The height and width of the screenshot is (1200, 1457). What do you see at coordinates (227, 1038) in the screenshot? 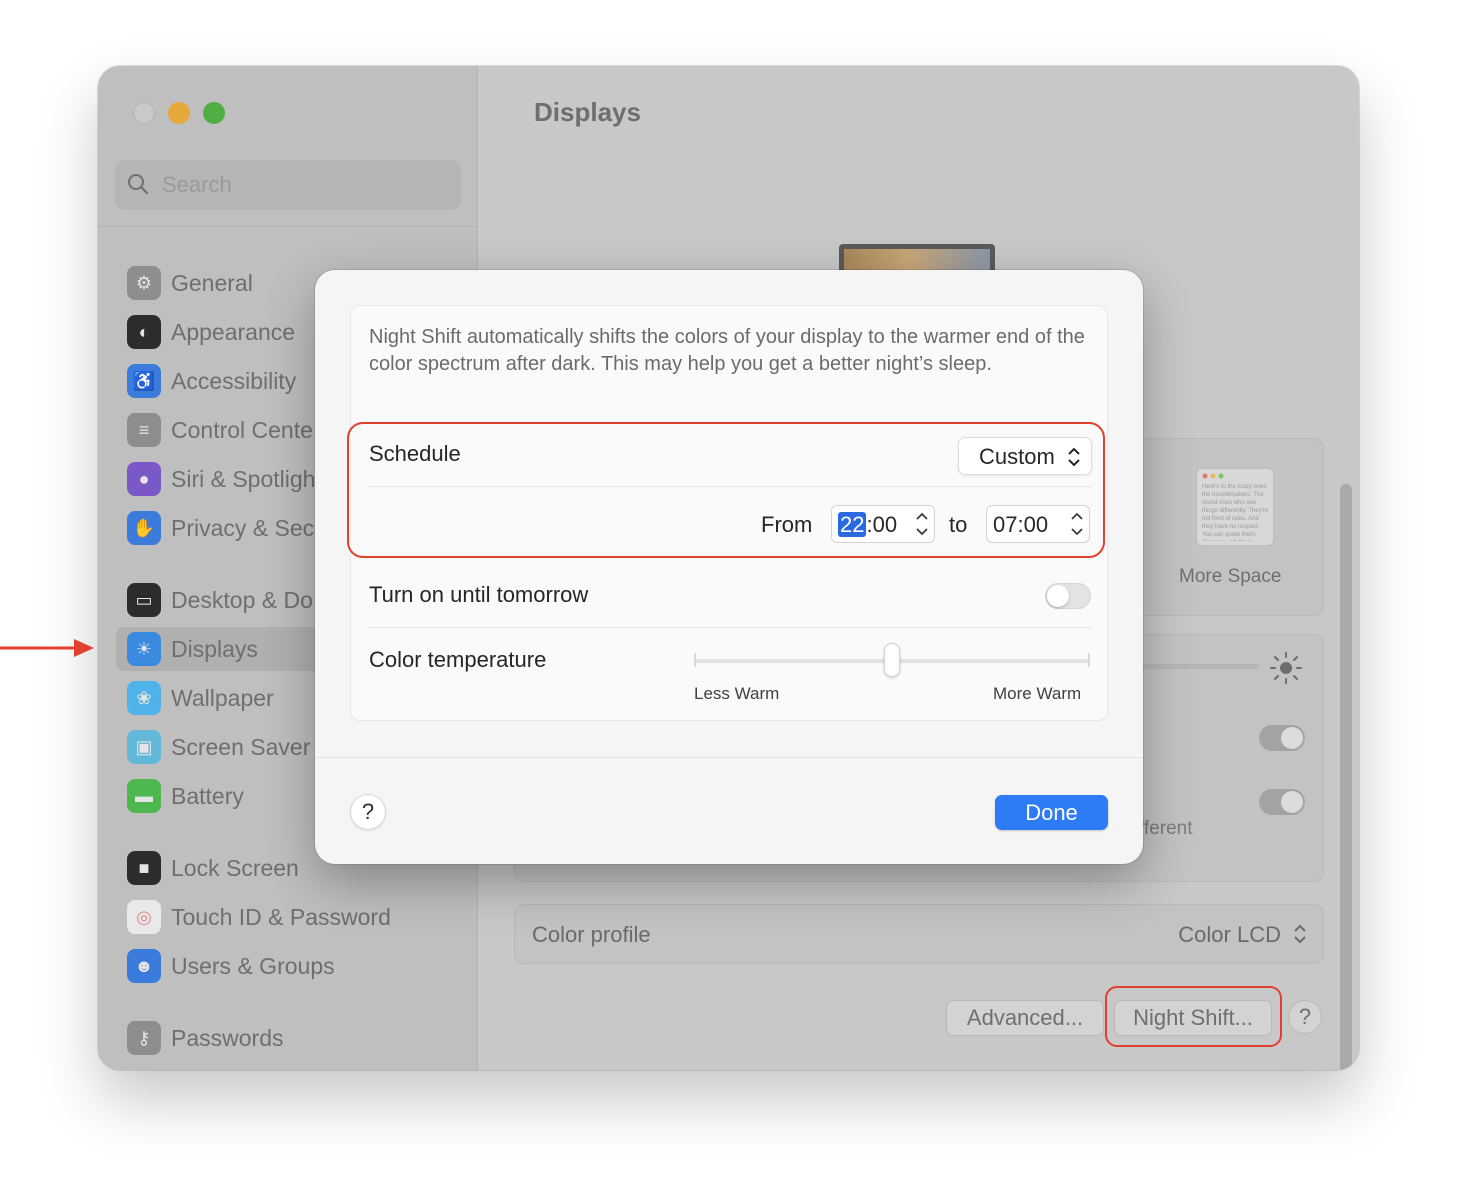
I see `sidebar-item-label: Passwords` at bounding box center [227, 1038].